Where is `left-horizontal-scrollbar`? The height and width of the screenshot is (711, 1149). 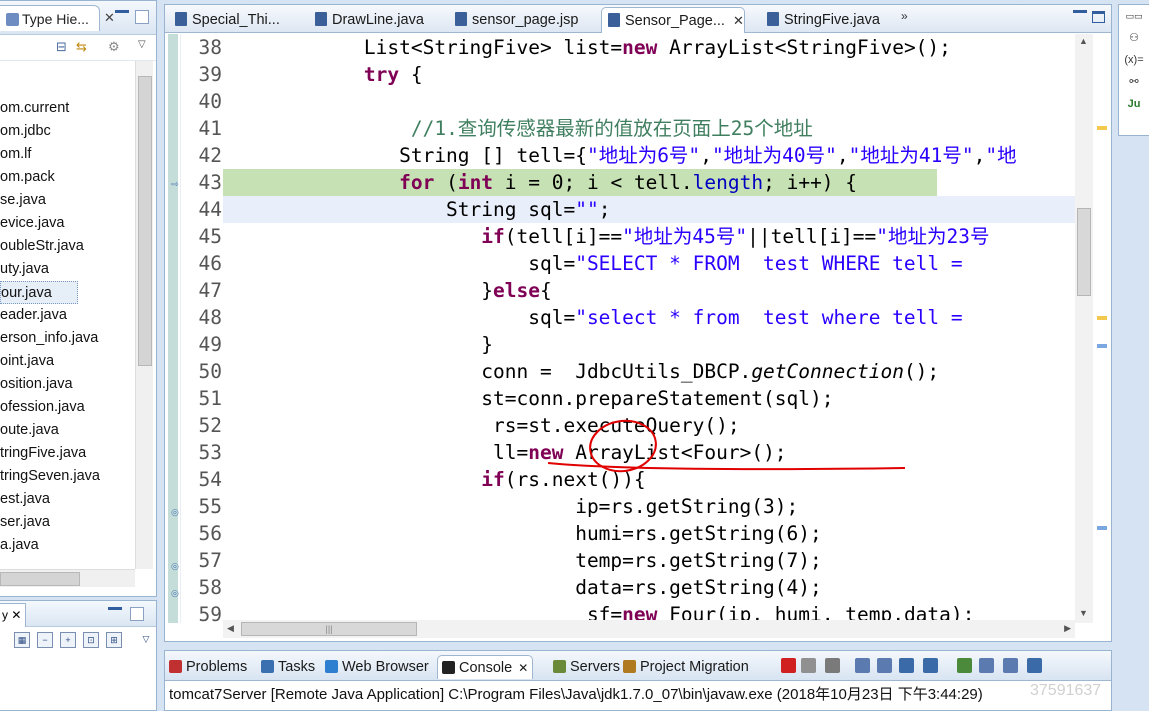
left-horizontal-scrollbar is located at coordinates (67, 578).